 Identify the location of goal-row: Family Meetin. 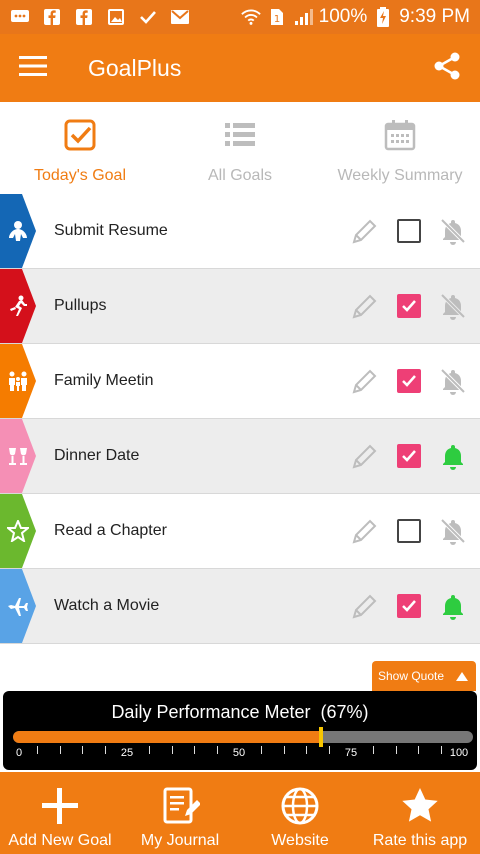
(240, 381).